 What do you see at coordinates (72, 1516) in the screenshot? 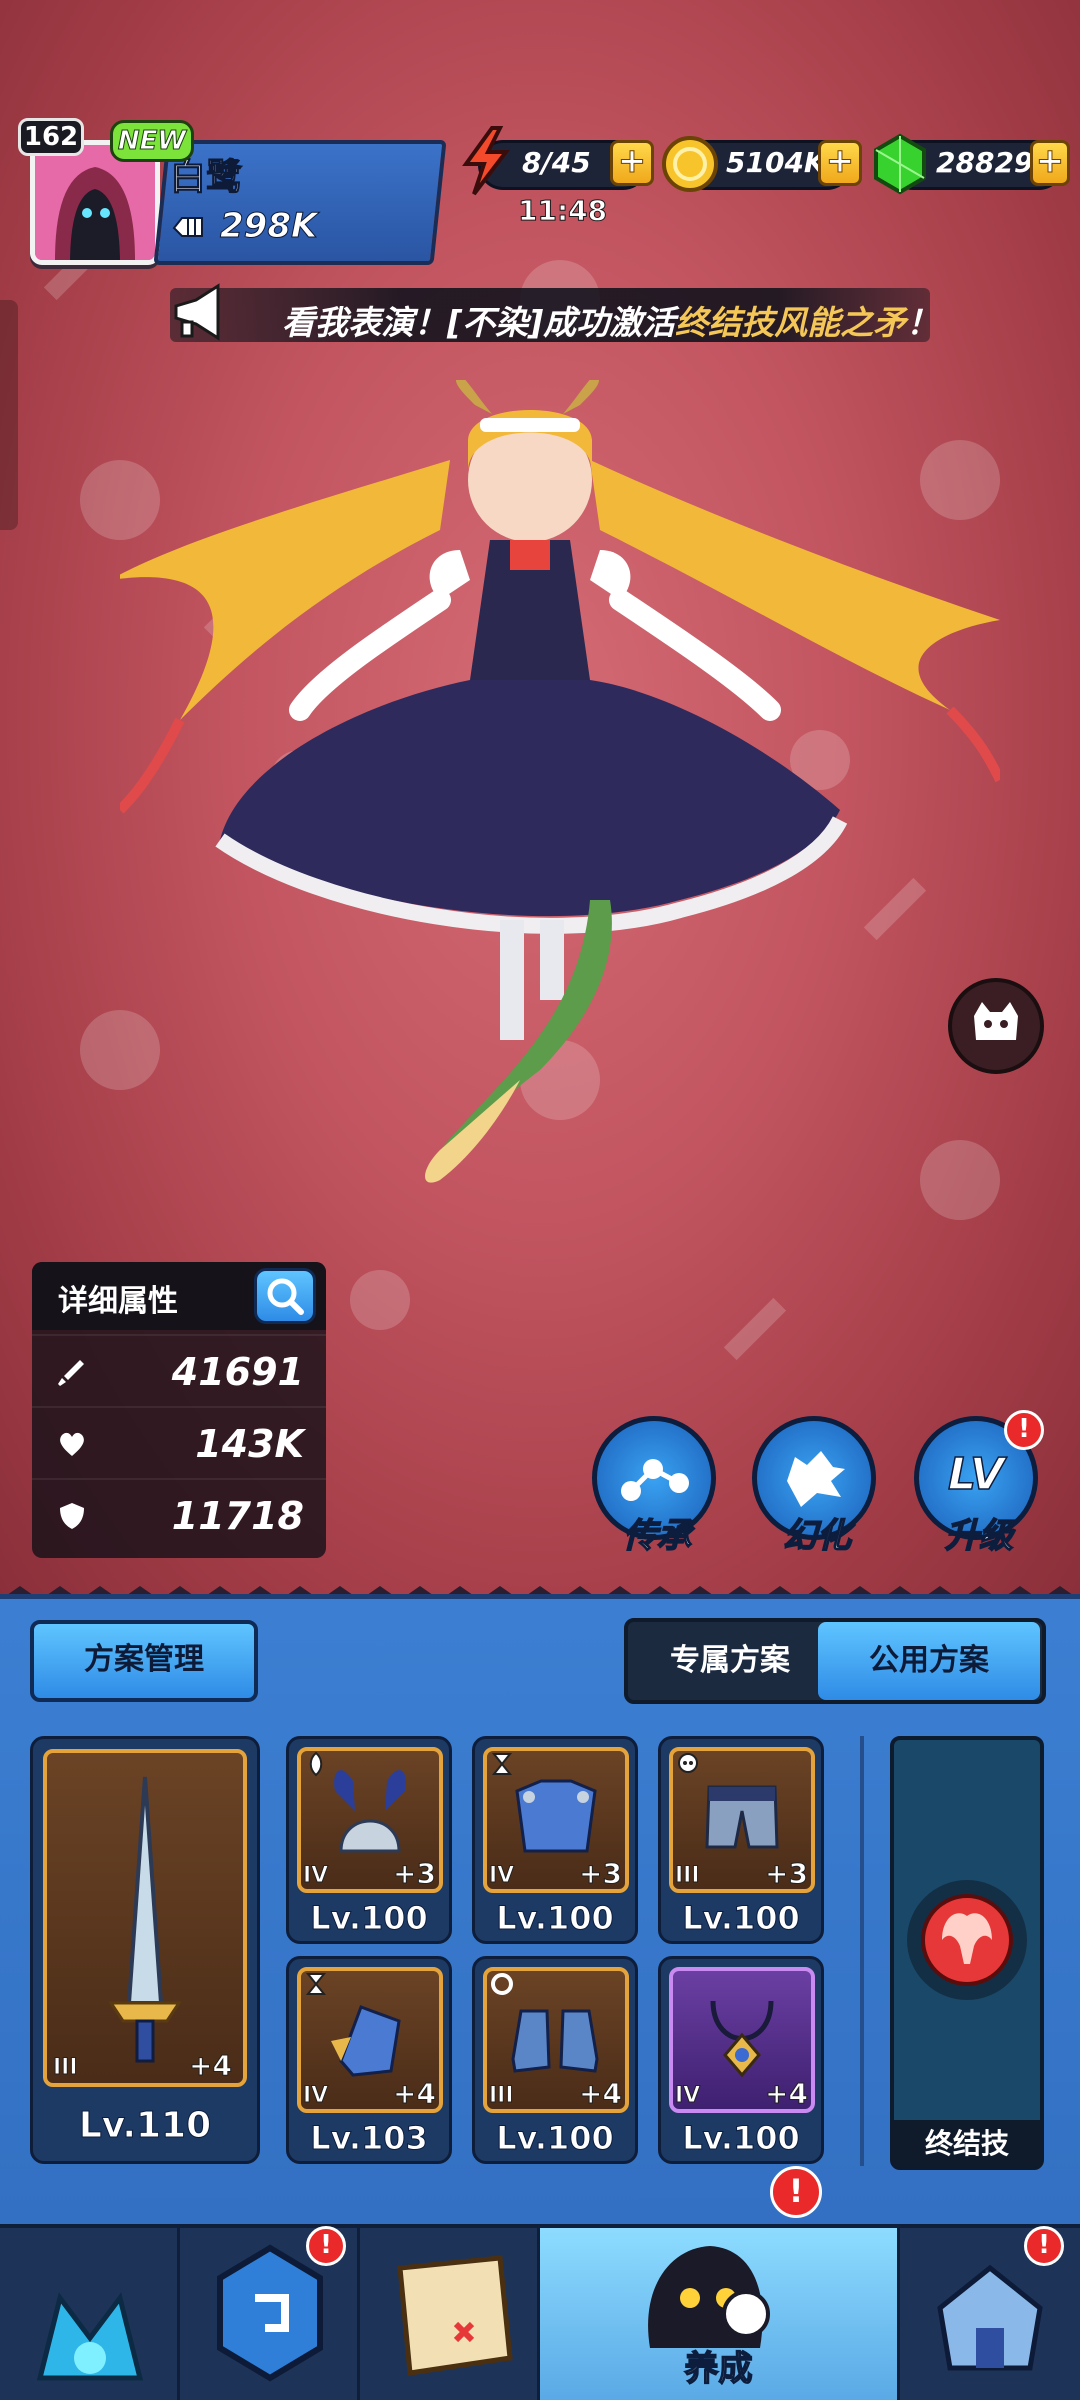
I see `shield-icon` at bounding box center [72, 1516].